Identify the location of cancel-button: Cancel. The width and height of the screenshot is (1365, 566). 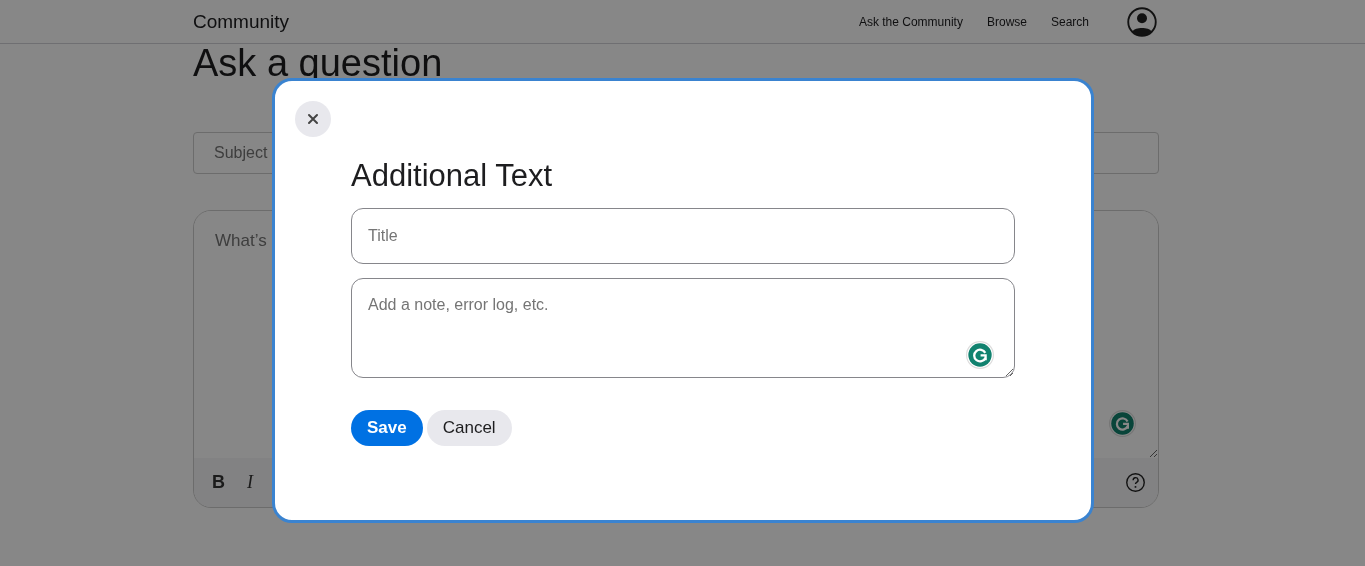
(469, 428).